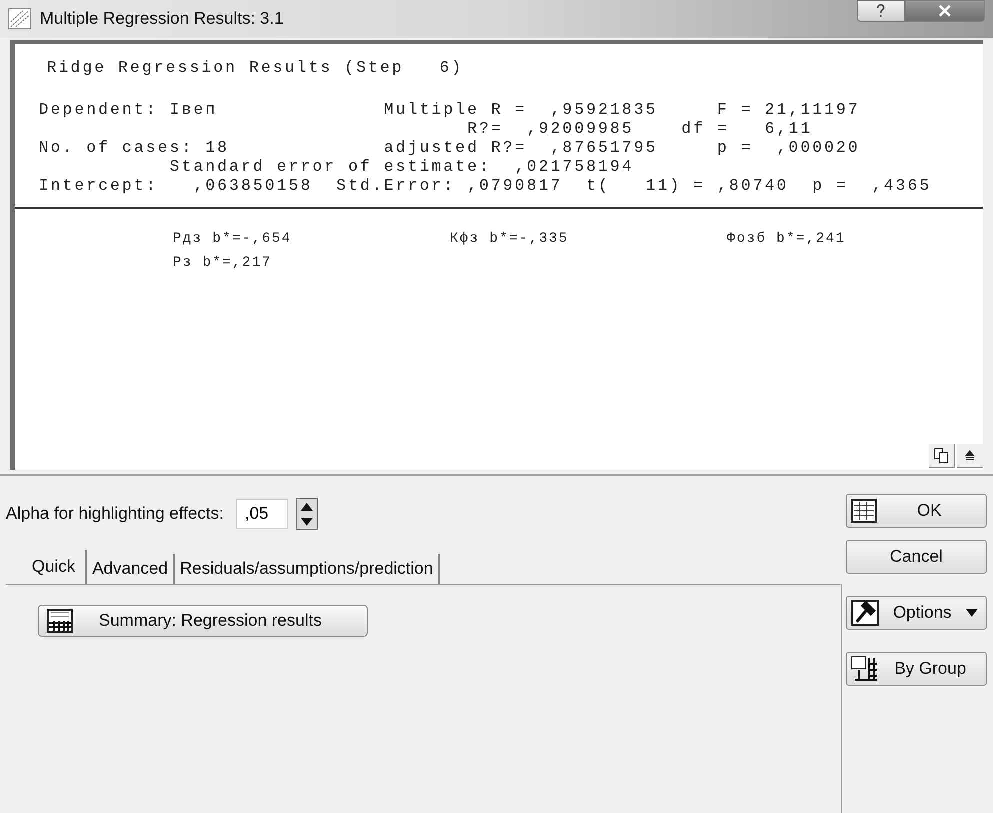 The image size is (993, 813). I want to click on coefficient-label: Кфз b*=-,335, so click(510, 239).